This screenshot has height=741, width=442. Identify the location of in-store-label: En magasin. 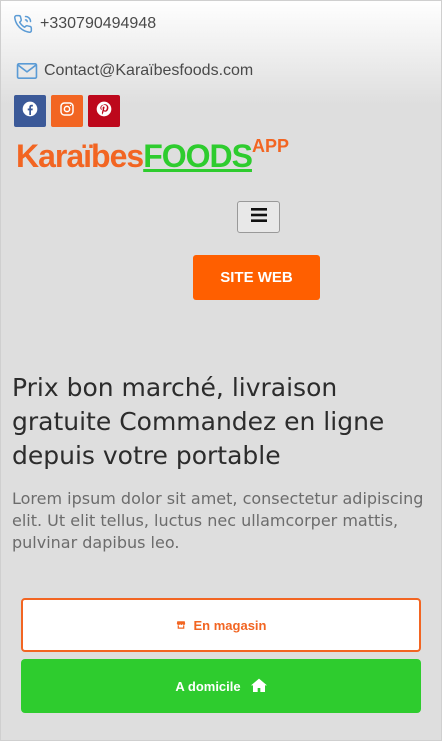
(230, 625).